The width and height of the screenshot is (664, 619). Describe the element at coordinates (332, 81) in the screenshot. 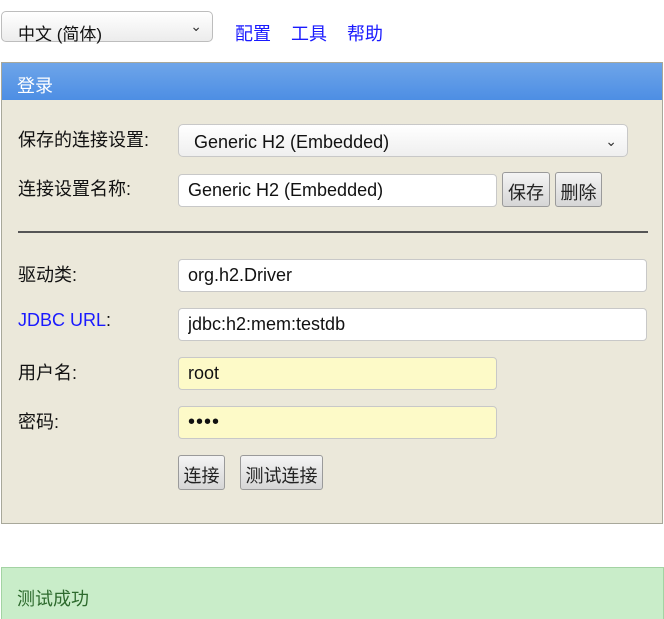

I see `login-header: 登录` at that location.